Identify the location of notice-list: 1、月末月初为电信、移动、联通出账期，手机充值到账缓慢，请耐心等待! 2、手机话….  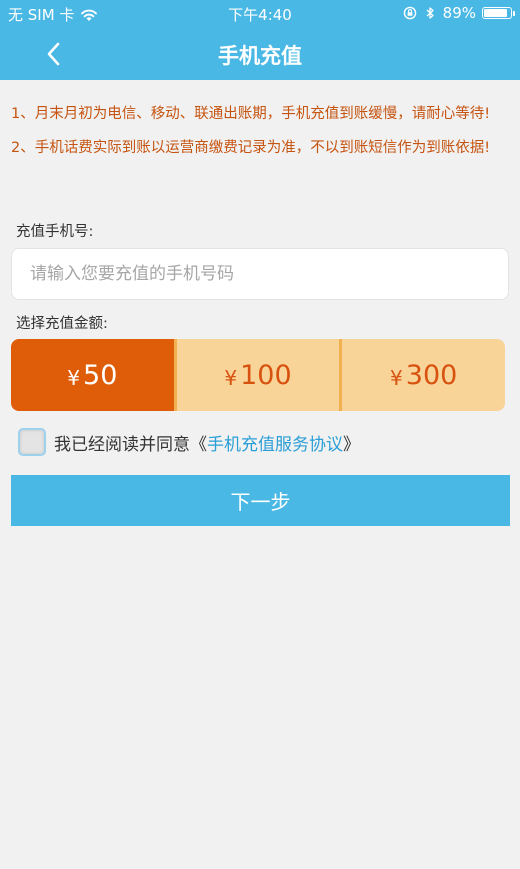
(257, 138).